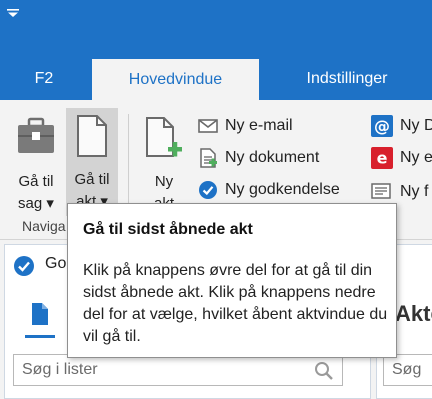 This screenshot has height=399, width=432. What do you see at coordinates (208, 126) in the screenshot?
I see `email-icon` at bounding box center [208, 126].